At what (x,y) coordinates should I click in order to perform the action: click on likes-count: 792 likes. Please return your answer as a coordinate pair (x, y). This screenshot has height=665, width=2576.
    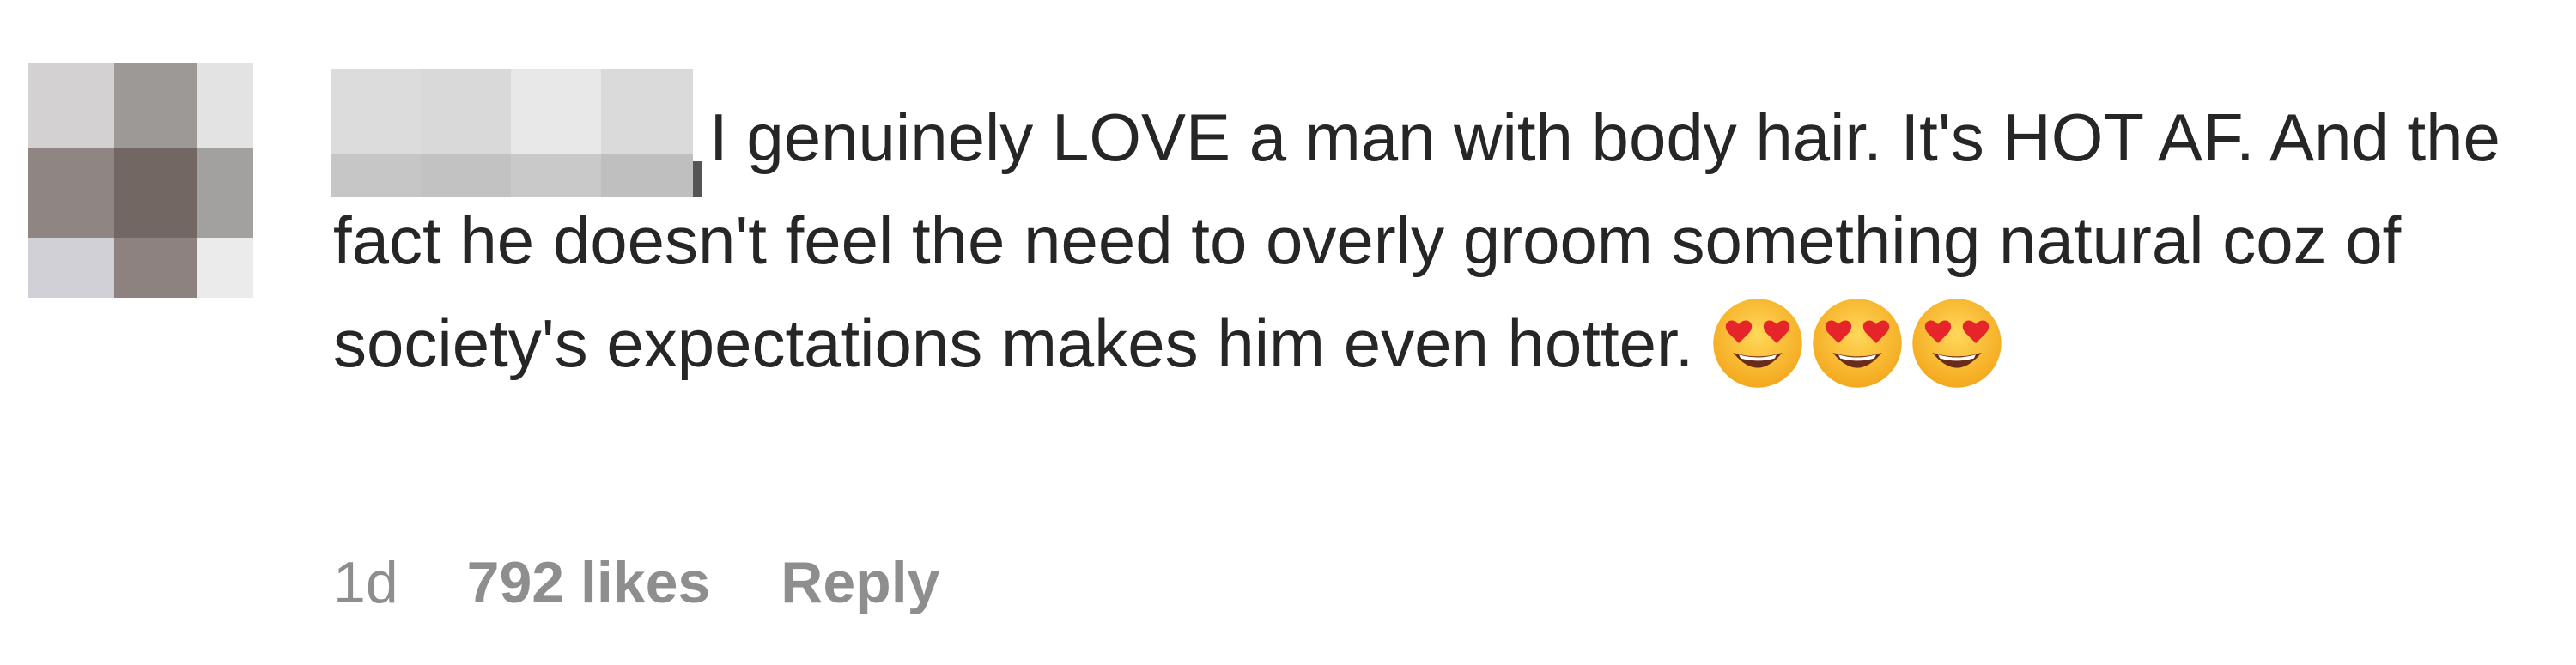
    Looking at the image, I should click on (589, 582).